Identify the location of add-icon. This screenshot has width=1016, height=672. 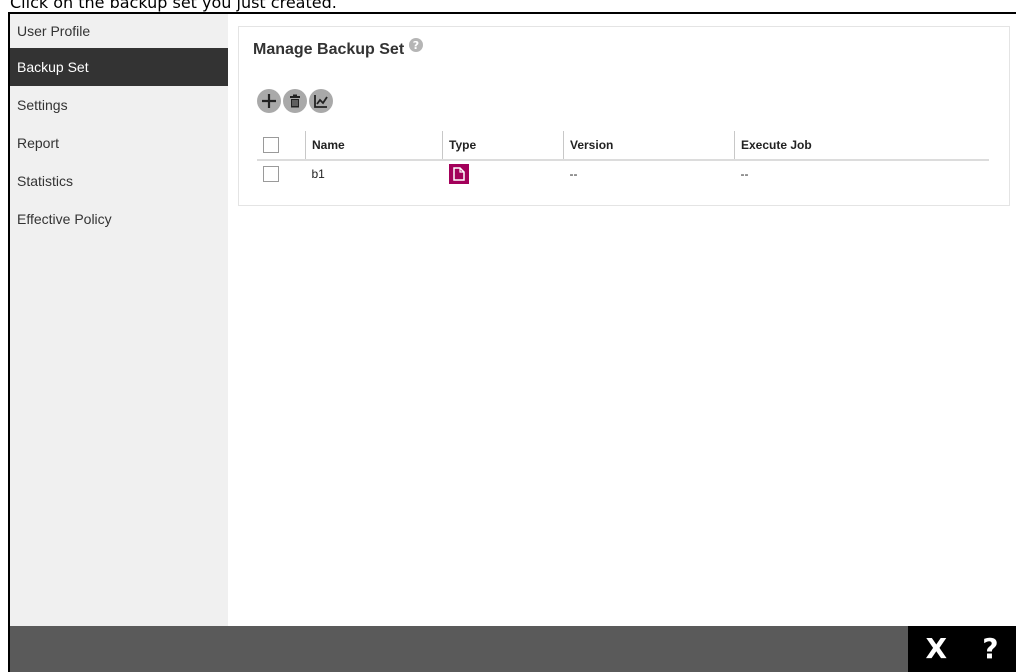
(269, 101).